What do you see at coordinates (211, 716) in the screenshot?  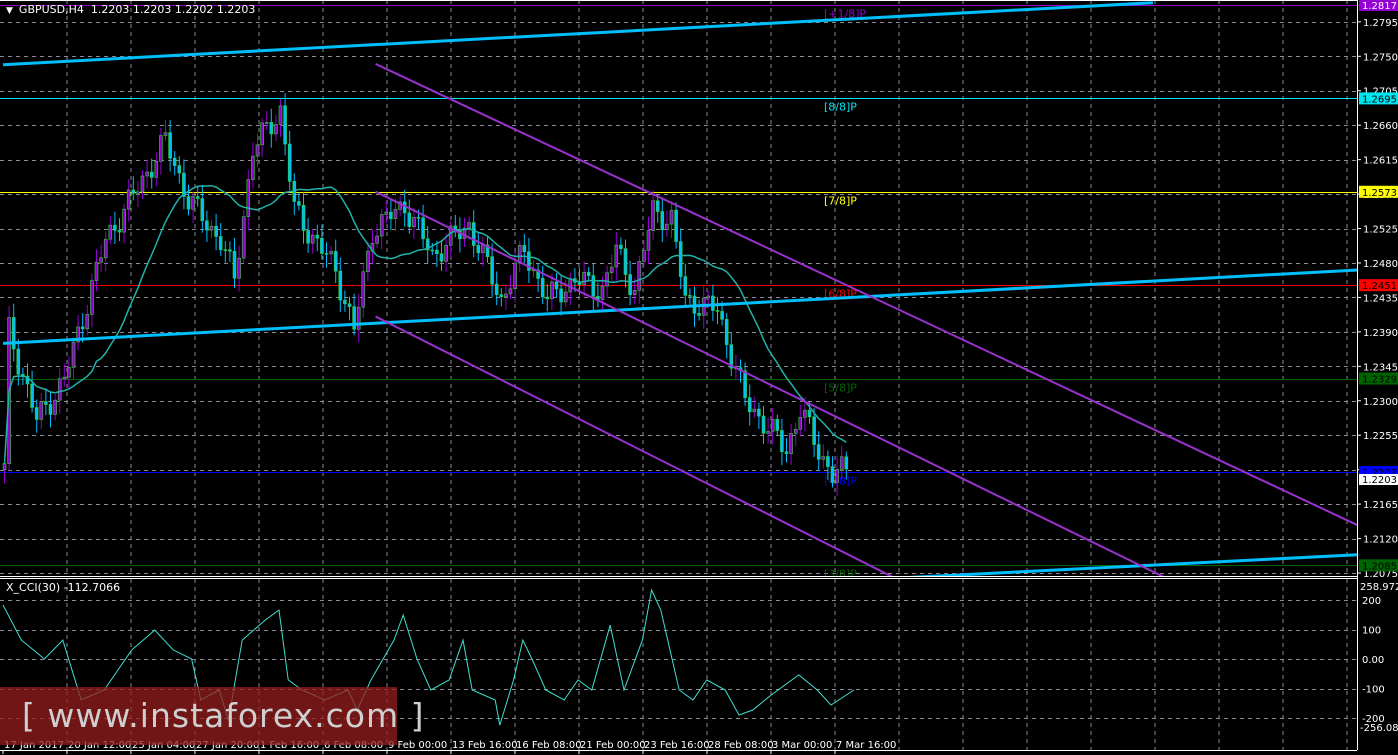 I see `watermark: [ www.instaforex.com ]` at bounding box center [211, 716].